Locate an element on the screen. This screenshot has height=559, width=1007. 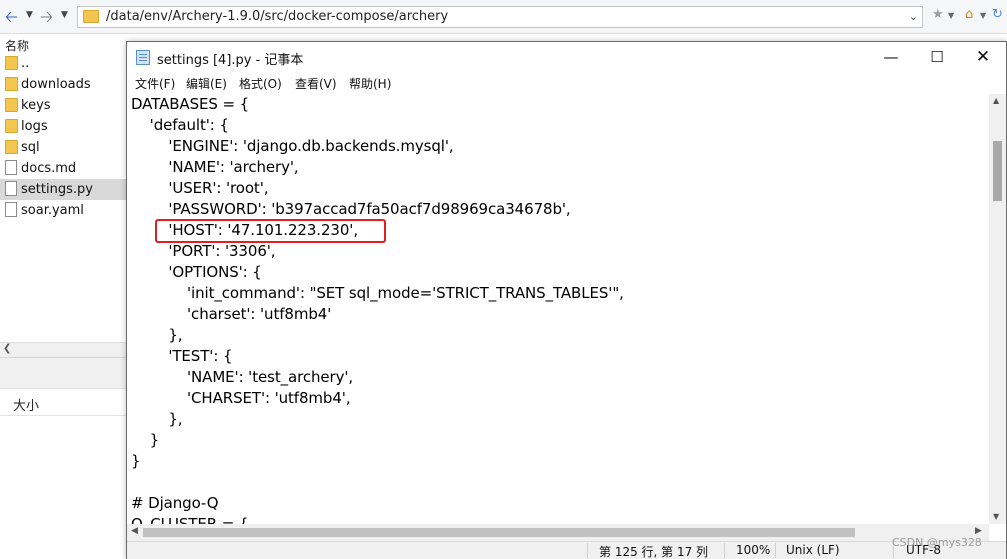
code-line: DATABASES = { is located at coordinates (190, 104).